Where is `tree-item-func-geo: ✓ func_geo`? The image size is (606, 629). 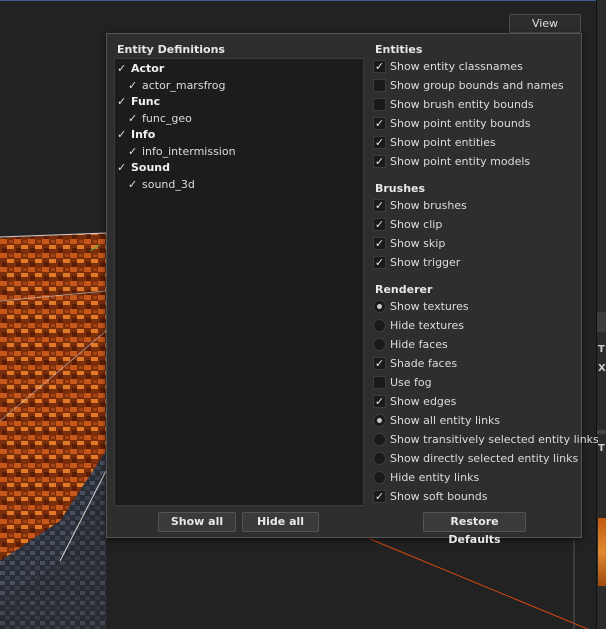
tree-item-func-geo: ✓ func_geo is located at coordinates (160, 119).